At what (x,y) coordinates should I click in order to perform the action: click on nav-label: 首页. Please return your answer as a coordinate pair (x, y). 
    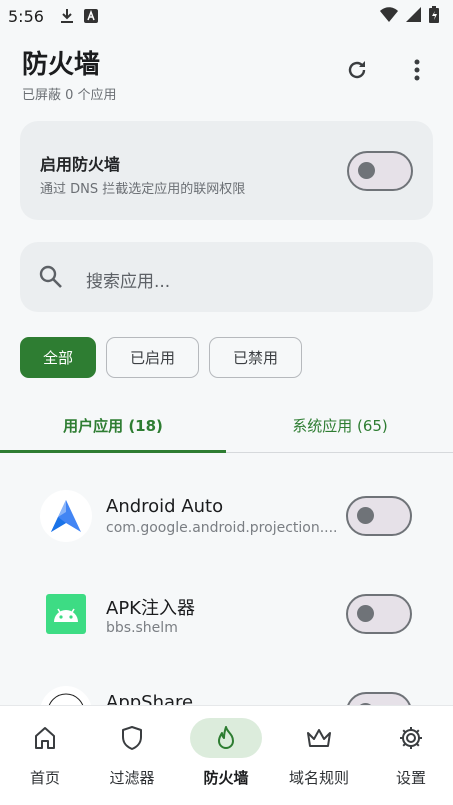
    Looking at the image, I should click on (44, 778).